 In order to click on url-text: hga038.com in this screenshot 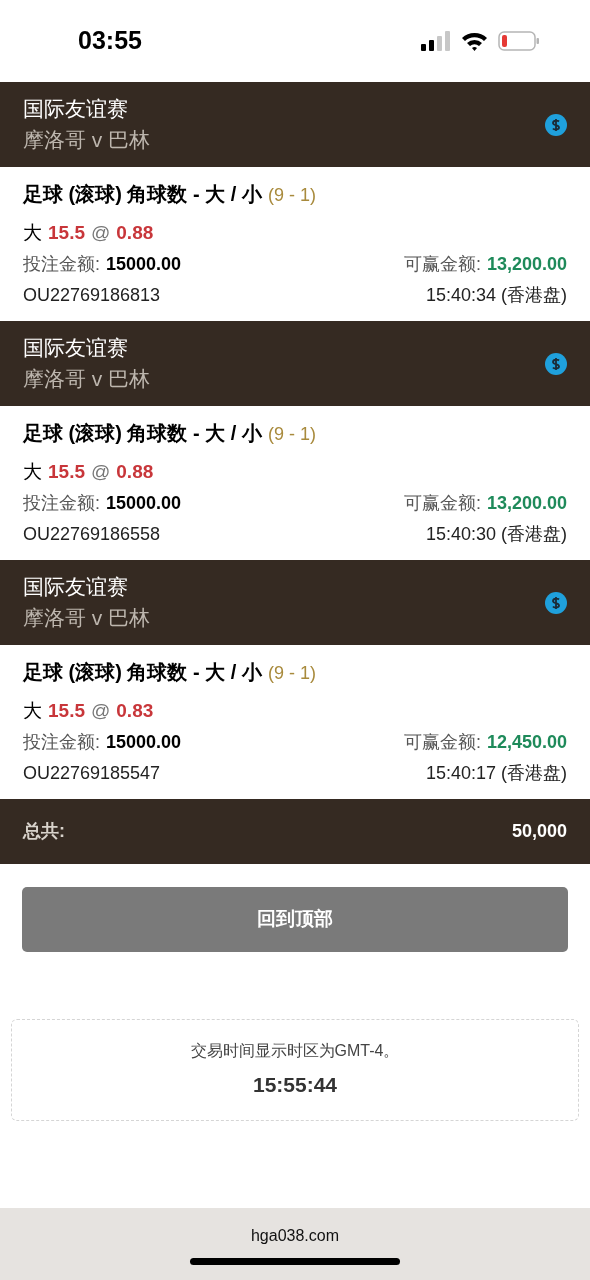, I will do `click(295, 1236)`.